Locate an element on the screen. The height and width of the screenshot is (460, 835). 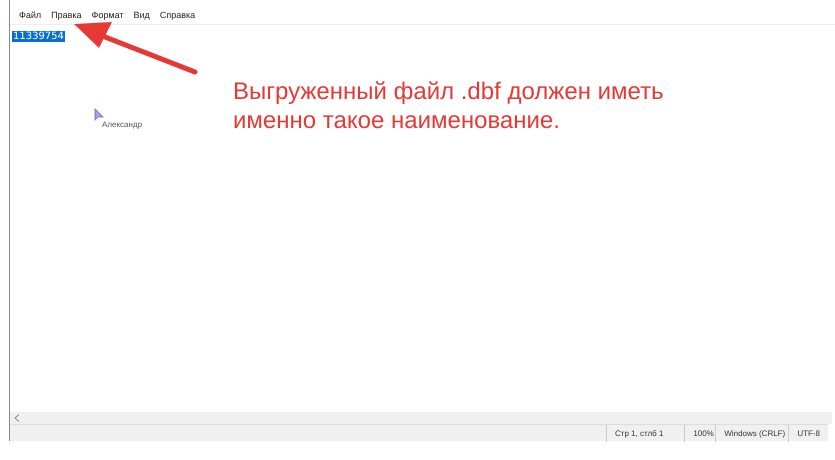
menu-item: Правка is located at coordinates (66, 15).